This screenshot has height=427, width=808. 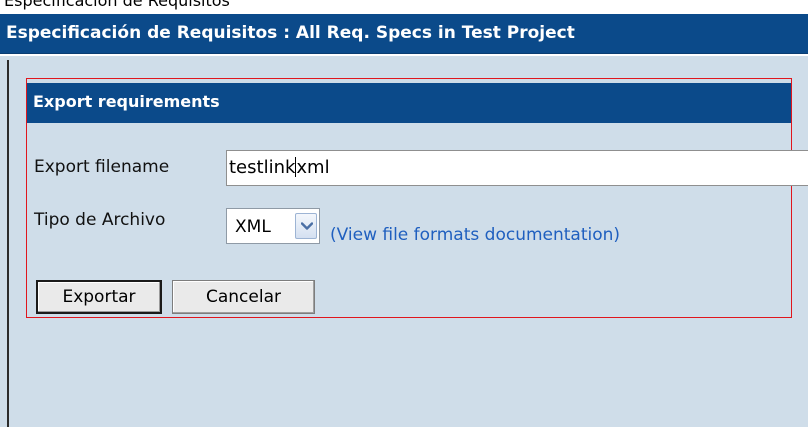 What do you see at coordinates (262, 167) in the screenshot?
I see `filename-value-before: testlink` at bounding box center [262, 167].